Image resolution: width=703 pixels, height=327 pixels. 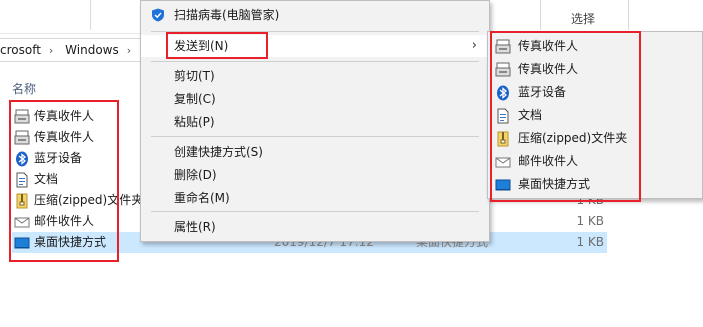 What do you see at coordinates (315, 76) in the screenshot?
I see `menu-item-cut: 剪切(T)` at bounding box center [315, 76].